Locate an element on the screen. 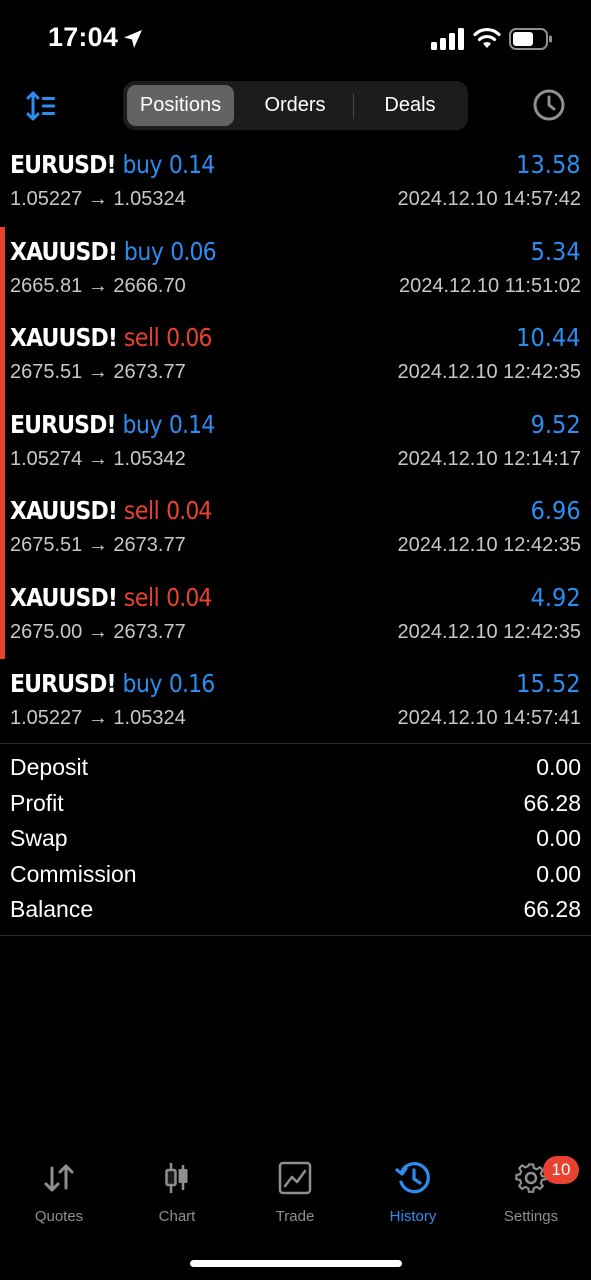  status-bar: 17:04 is located at coordinates (295, 40).